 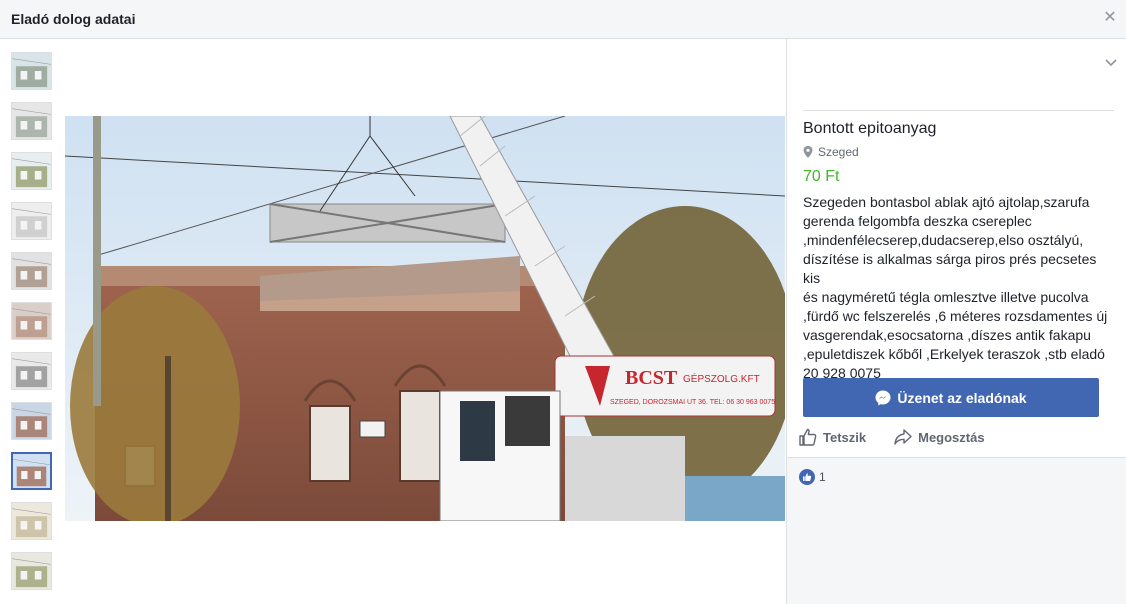 I want to click on reaction-summary: 1, so click(x=812, y=477).